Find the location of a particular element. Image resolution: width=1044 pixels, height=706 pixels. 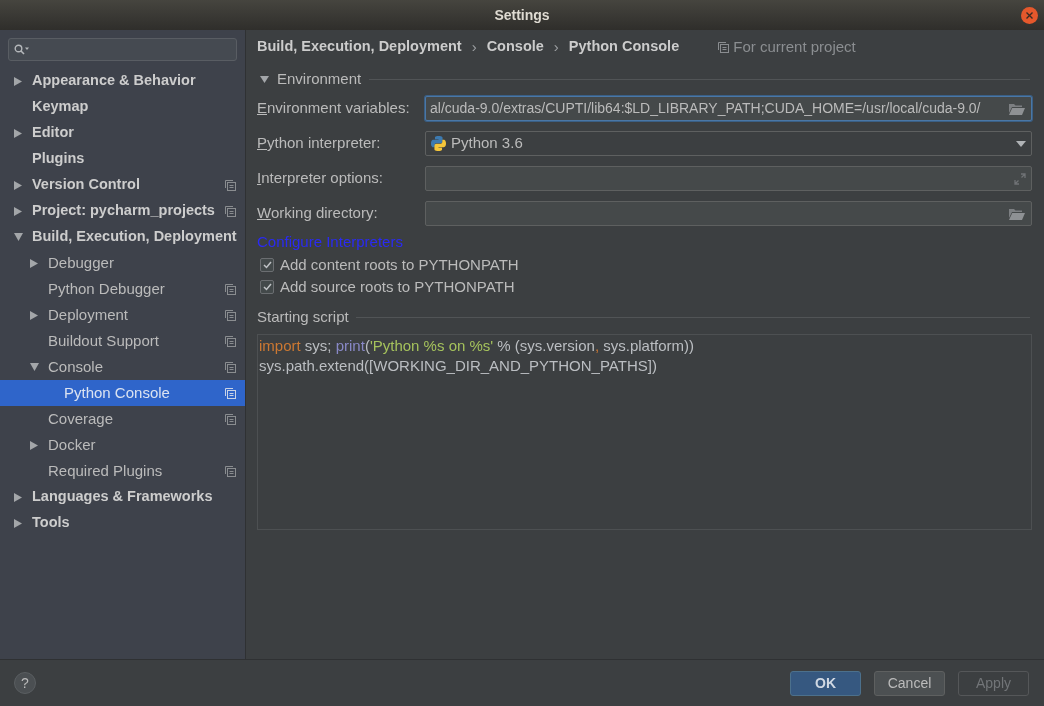

sidebar-item: Keymap is located at coordinates (122, 107).